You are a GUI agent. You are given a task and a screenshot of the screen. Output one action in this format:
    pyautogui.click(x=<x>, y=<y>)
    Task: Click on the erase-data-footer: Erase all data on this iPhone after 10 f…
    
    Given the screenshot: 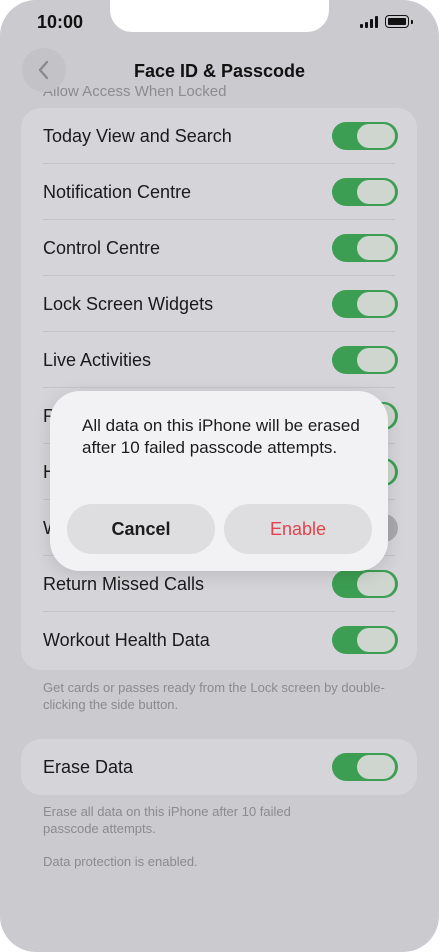 What is the action you would take?
    pyautogui.click(x=167, y=820)
    